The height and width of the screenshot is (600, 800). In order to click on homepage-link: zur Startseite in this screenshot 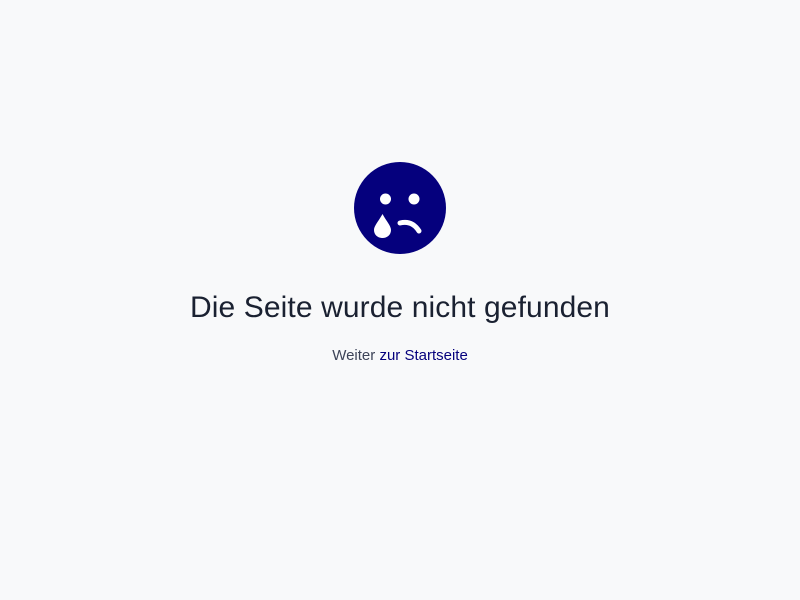, I will do `click(423, 355)`.